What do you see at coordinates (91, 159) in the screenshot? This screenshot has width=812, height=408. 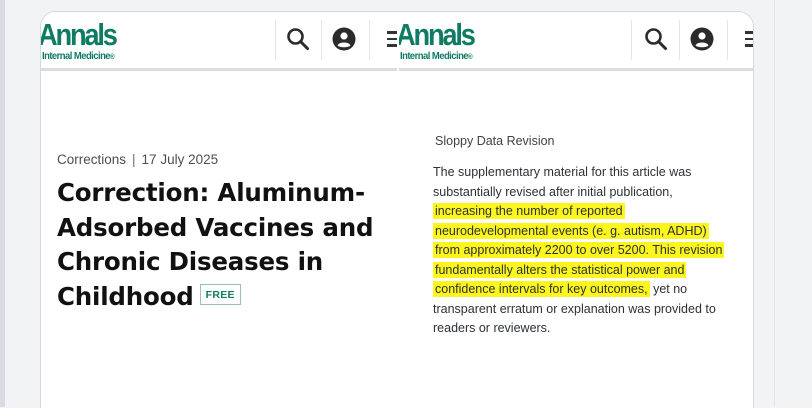 I see `article-category: Corrections` at bounding box center [91, 159].